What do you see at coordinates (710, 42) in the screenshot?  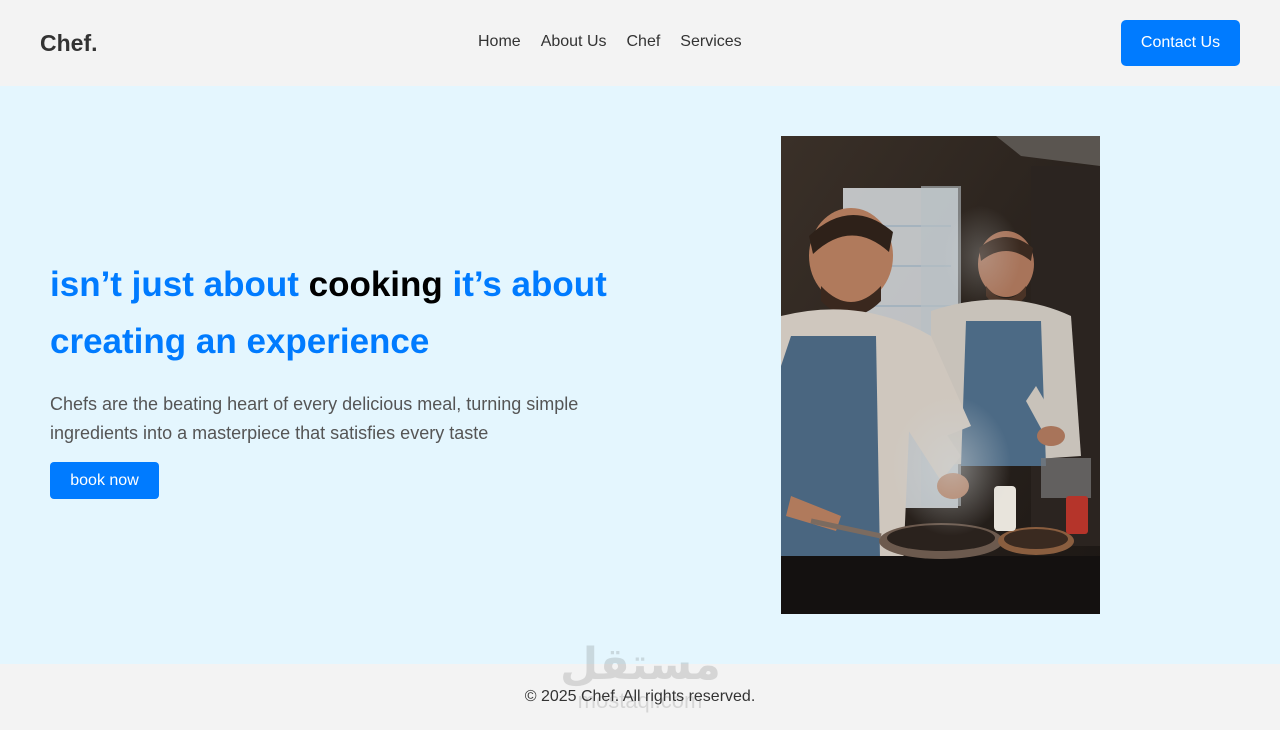 I see `nav-services: Services` at bounding box center [710, 42].